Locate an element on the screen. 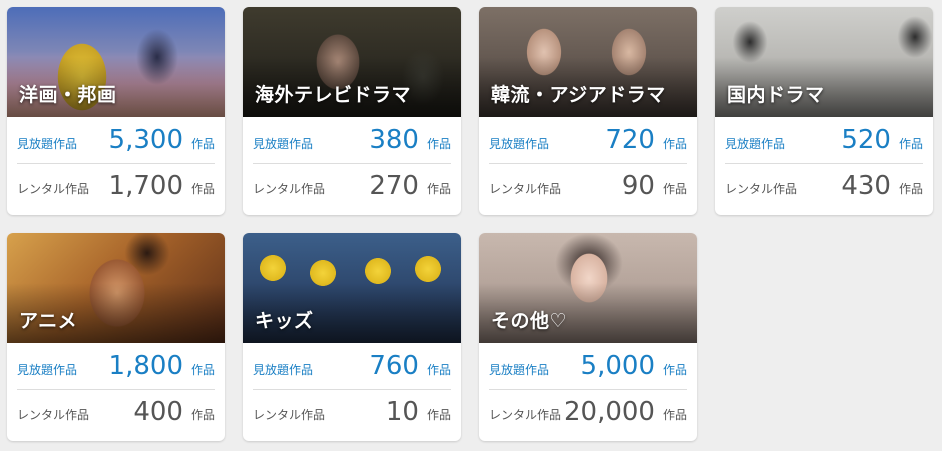  card-thumbnail: キッズ is located at coordinates (352, 288).